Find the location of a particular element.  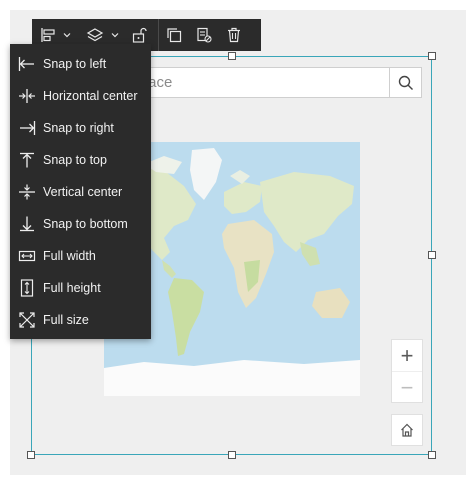

copy-style-icon is located at coordinates (204, 35).